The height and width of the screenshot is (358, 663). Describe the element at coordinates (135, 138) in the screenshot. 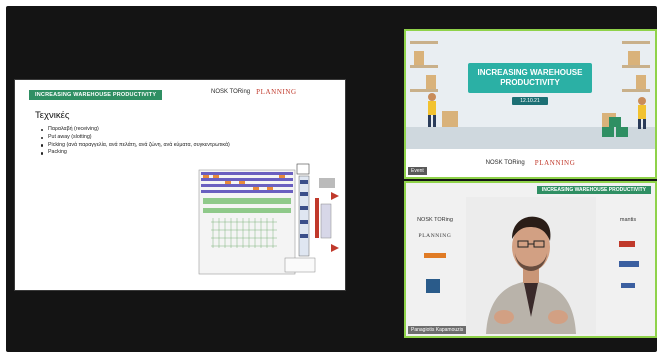

I see `slide-bullet: Put away (slotting)` at that location.